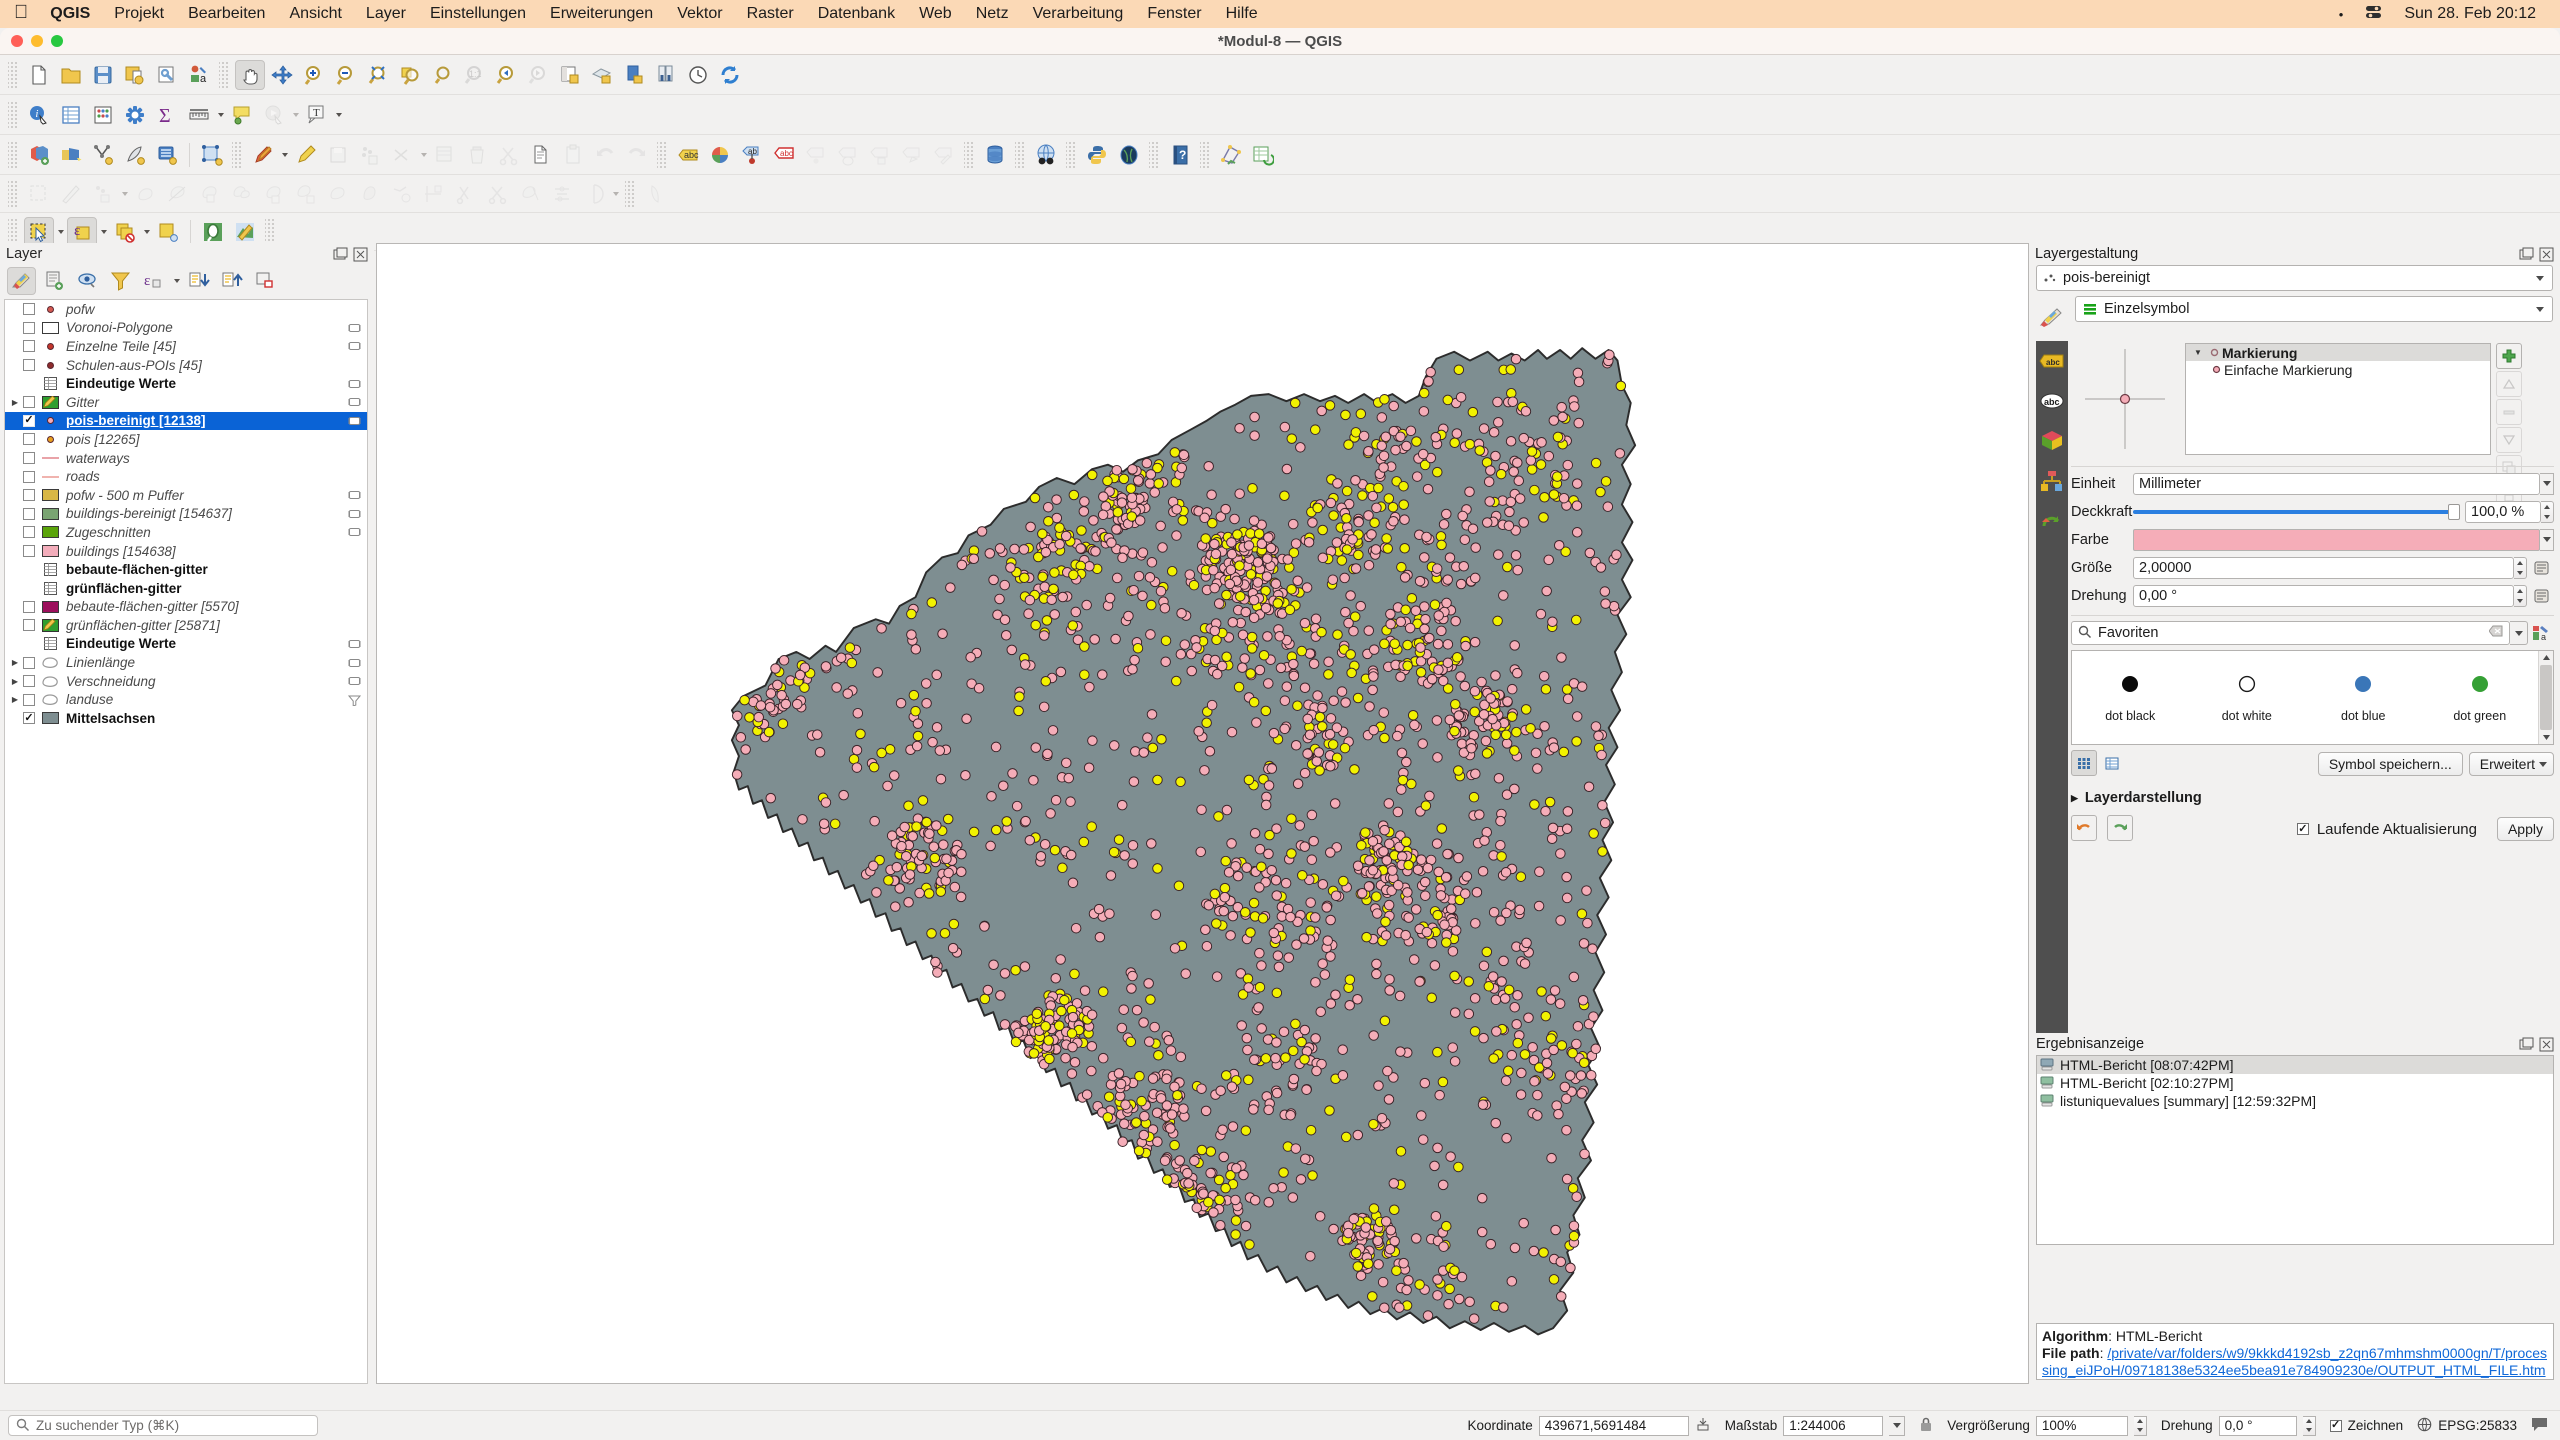 The image size is (2560, 1440). I want to click on toolbar-grip-adv, so click(13, 193).